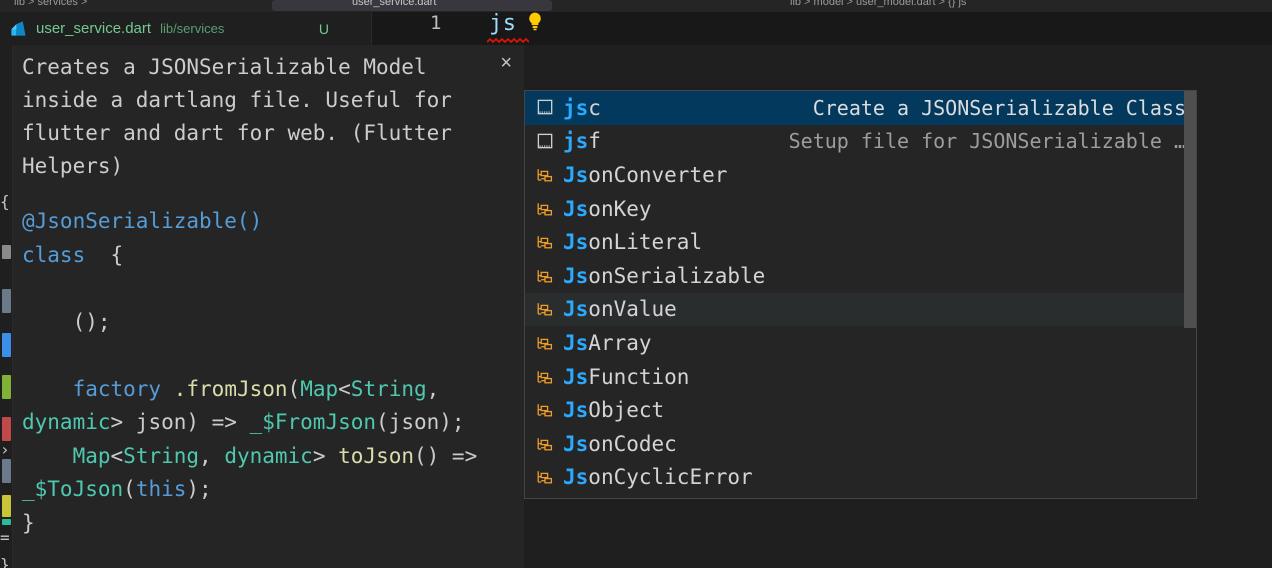 This screenshot has height=568, width=1272. I want to click on tab-user-service-dart: user_service.dart lib/services U, so click(186, 28).